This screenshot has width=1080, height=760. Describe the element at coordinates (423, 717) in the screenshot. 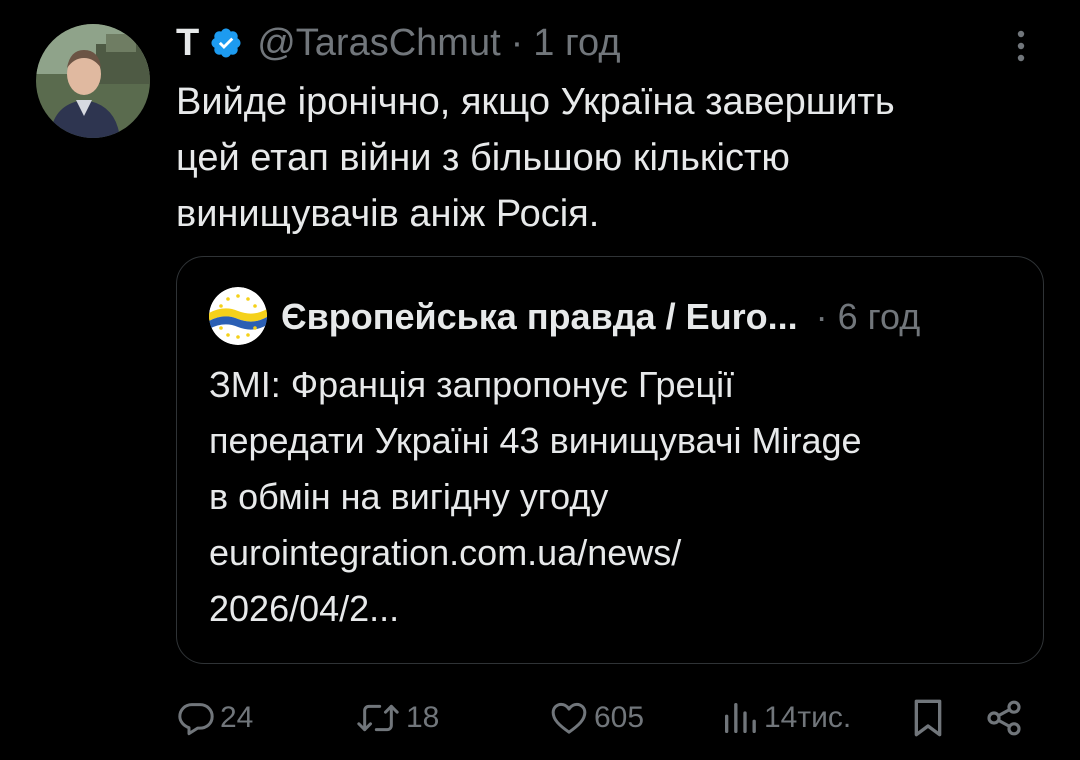

I see `repost-count: 18` at that location.